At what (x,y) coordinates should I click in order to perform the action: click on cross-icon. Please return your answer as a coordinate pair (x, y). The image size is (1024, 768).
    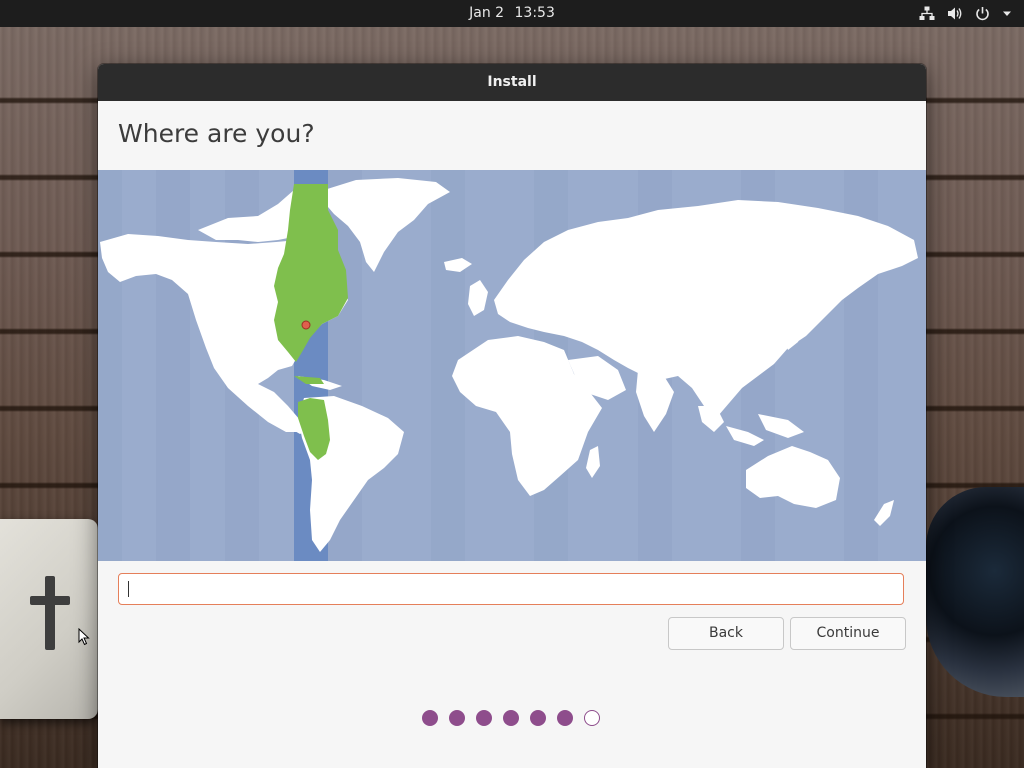
    Looking at the image, I should click on (50, 613).